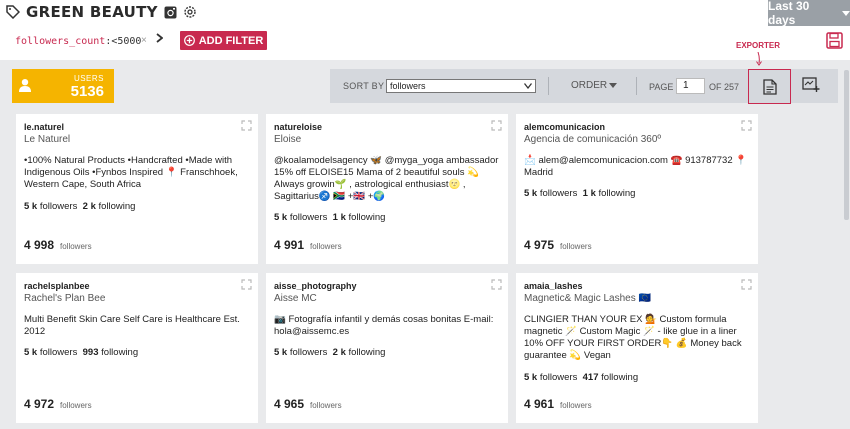 Image resolution: width=850 pixels, height=429 pixels. I want to click on followers-count: 4 991, so click(289, 245).